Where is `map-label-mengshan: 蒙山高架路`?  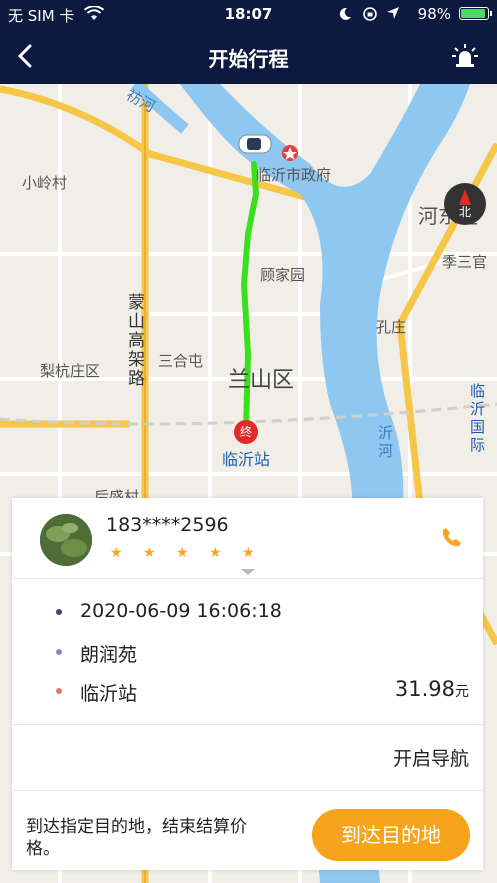
map-label-mengshan: 蒙山高架路 is located at coordinates (136, 341).